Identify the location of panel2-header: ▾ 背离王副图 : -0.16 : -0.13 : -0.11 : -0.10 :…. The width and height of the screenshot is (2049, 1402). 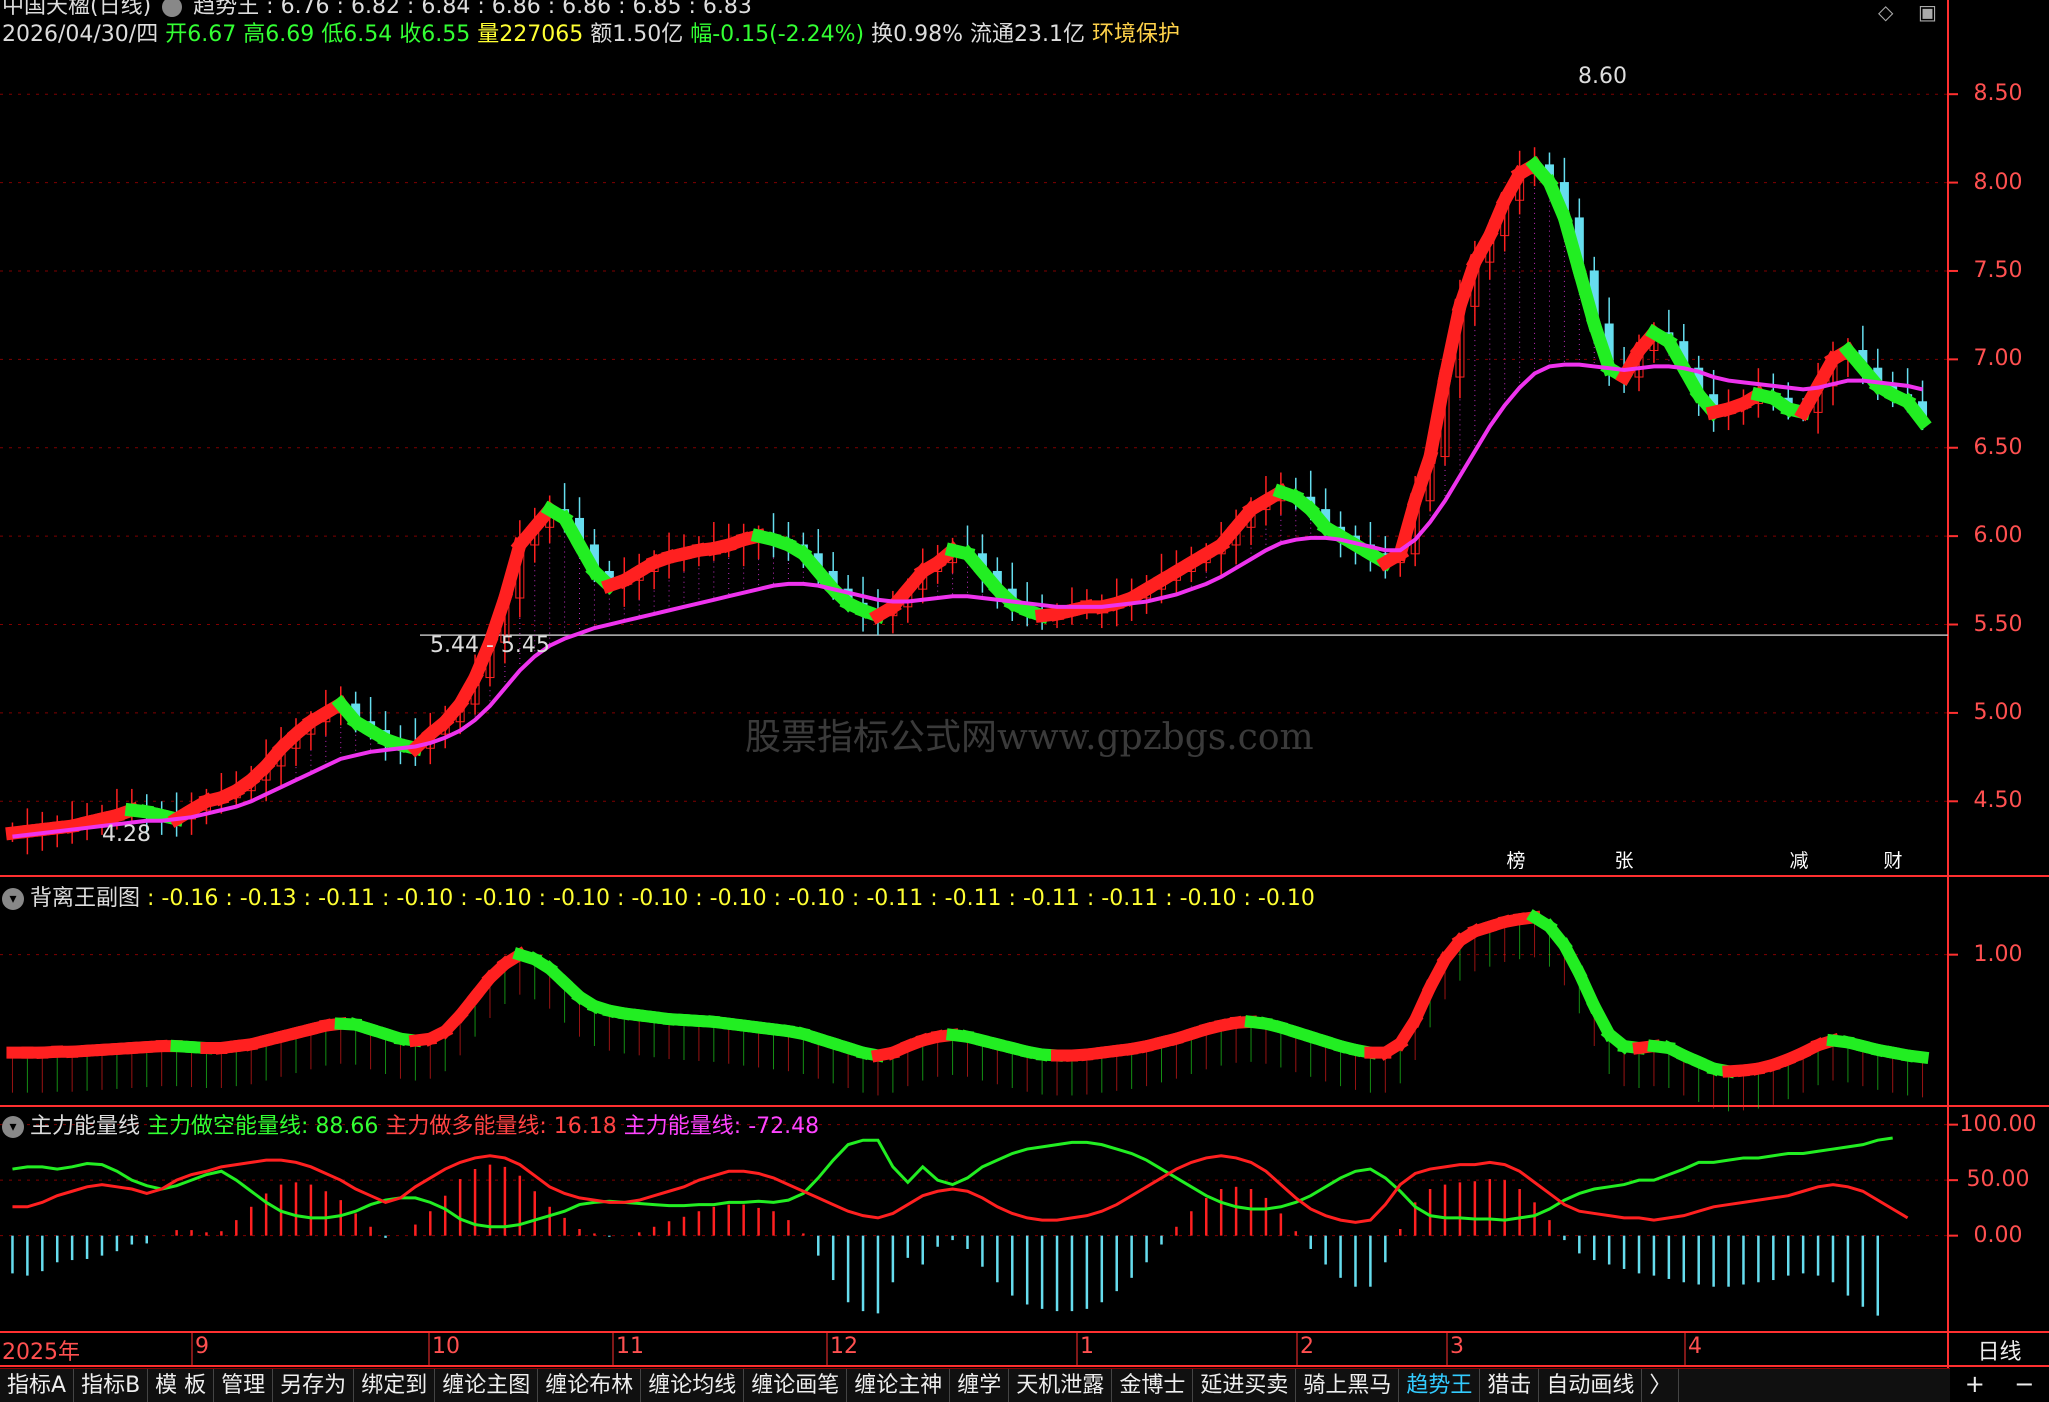
(658, 896).